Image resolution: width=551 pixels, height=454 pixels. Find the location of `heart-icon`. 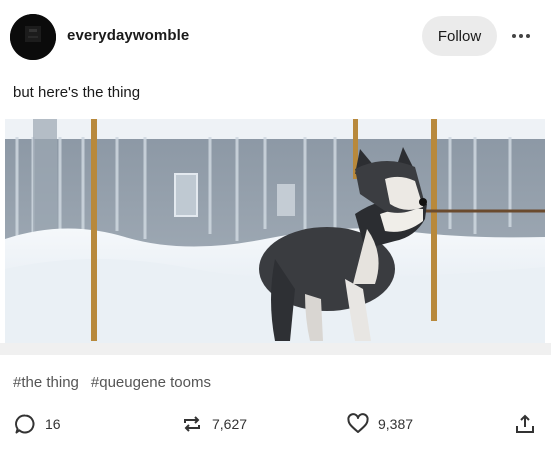

heart-icon is located at coordinates (358, 423).